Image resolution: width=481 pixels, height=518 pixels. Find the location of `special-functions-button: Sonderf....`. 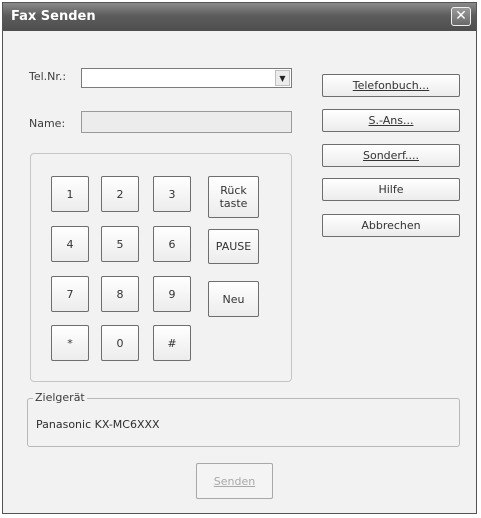

special-functions-button: Sonderf.... is located at coordinates (391, 155).